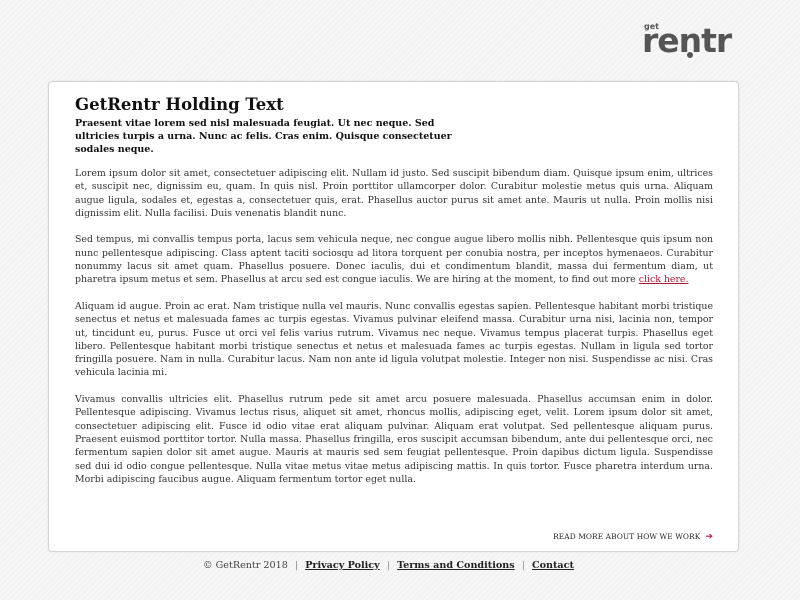 The width and height of the screenshot is (800, 600). I want to click on logo-rentr-text: rentr, so click(687, 40).